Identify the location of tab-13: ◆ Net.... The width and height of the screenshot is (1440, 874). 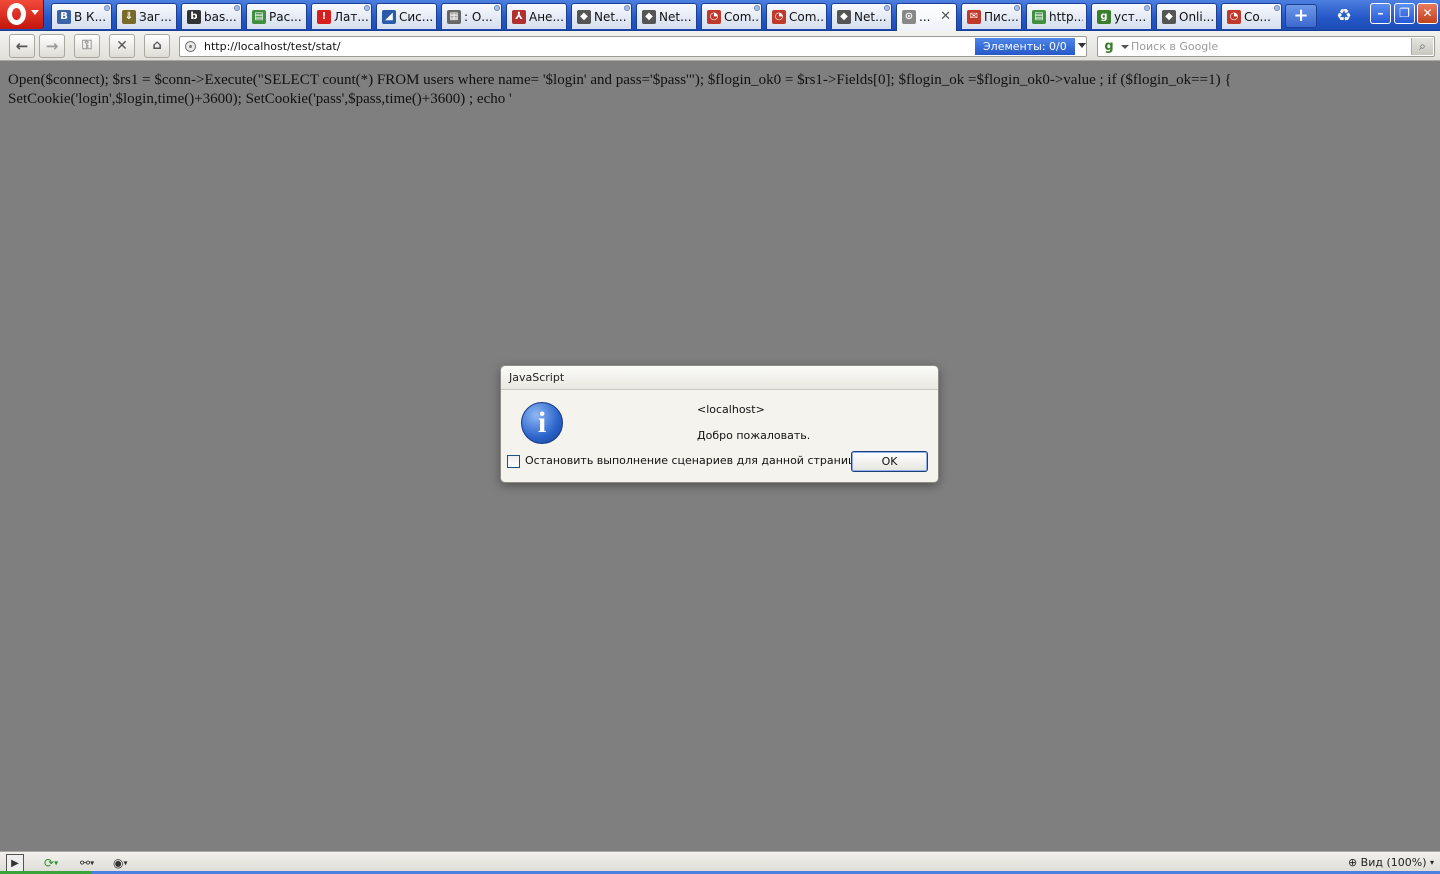
(861, 16).